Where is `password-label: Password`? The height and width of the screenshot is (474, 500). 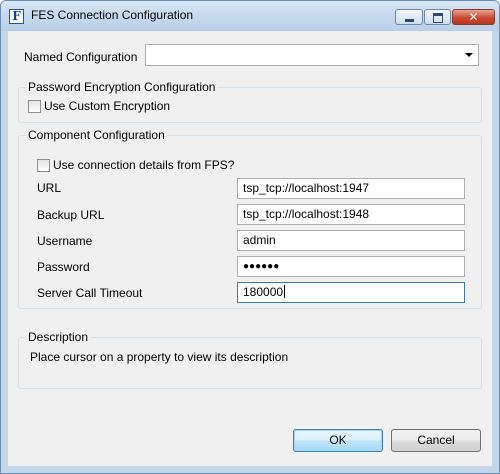
password-label: Password is located at coordinates (63, 267).